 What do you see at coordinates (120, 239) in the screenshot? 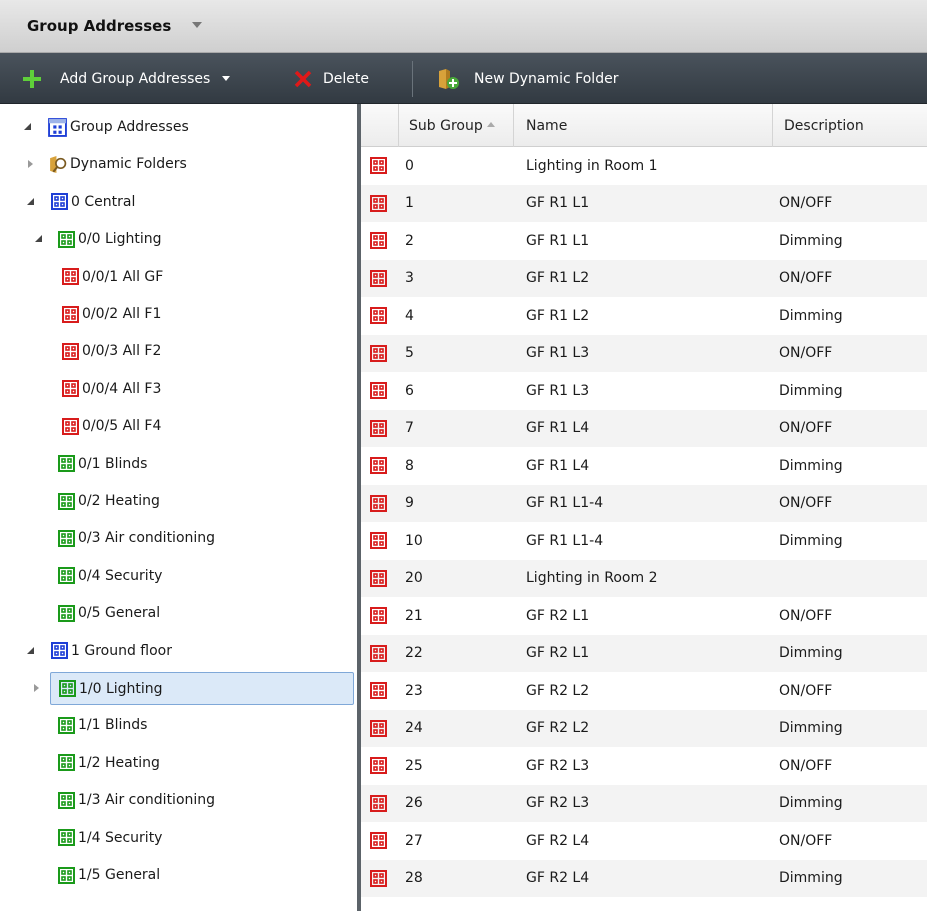
I see `tree-item-label: 0/0 Lighting` at bounding box center [120, 239].